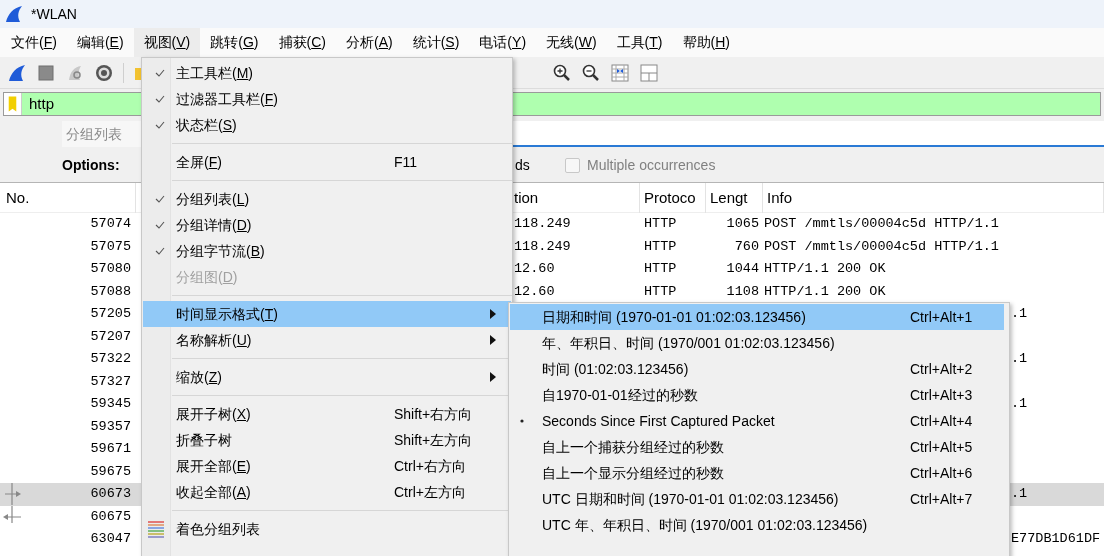  What do you see at coordinates (522, 421) in the screenshot?
I see `radio-dot-icon` at bounding box center [522, 421].